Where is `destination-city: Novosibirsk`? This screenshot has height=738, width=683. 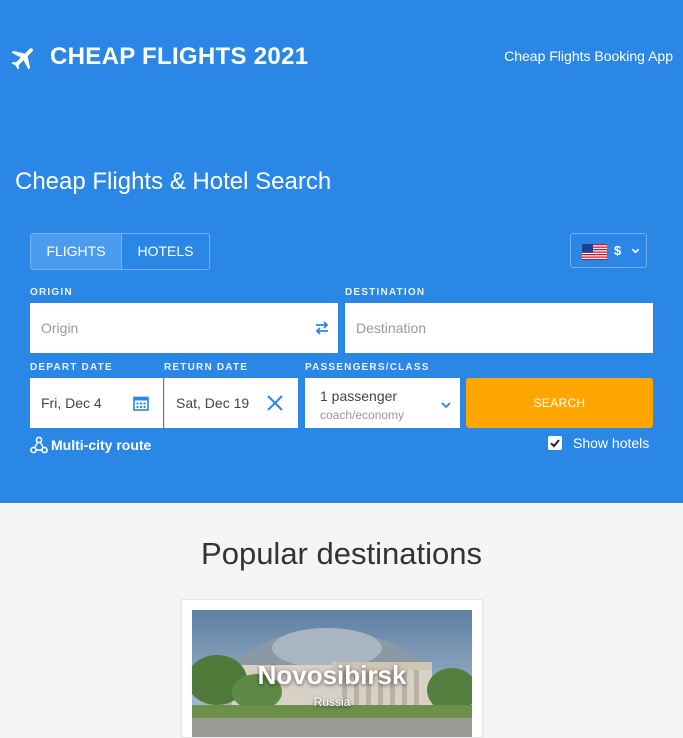
destination-city: Novosibirsk is located at coordinates (332, 675).